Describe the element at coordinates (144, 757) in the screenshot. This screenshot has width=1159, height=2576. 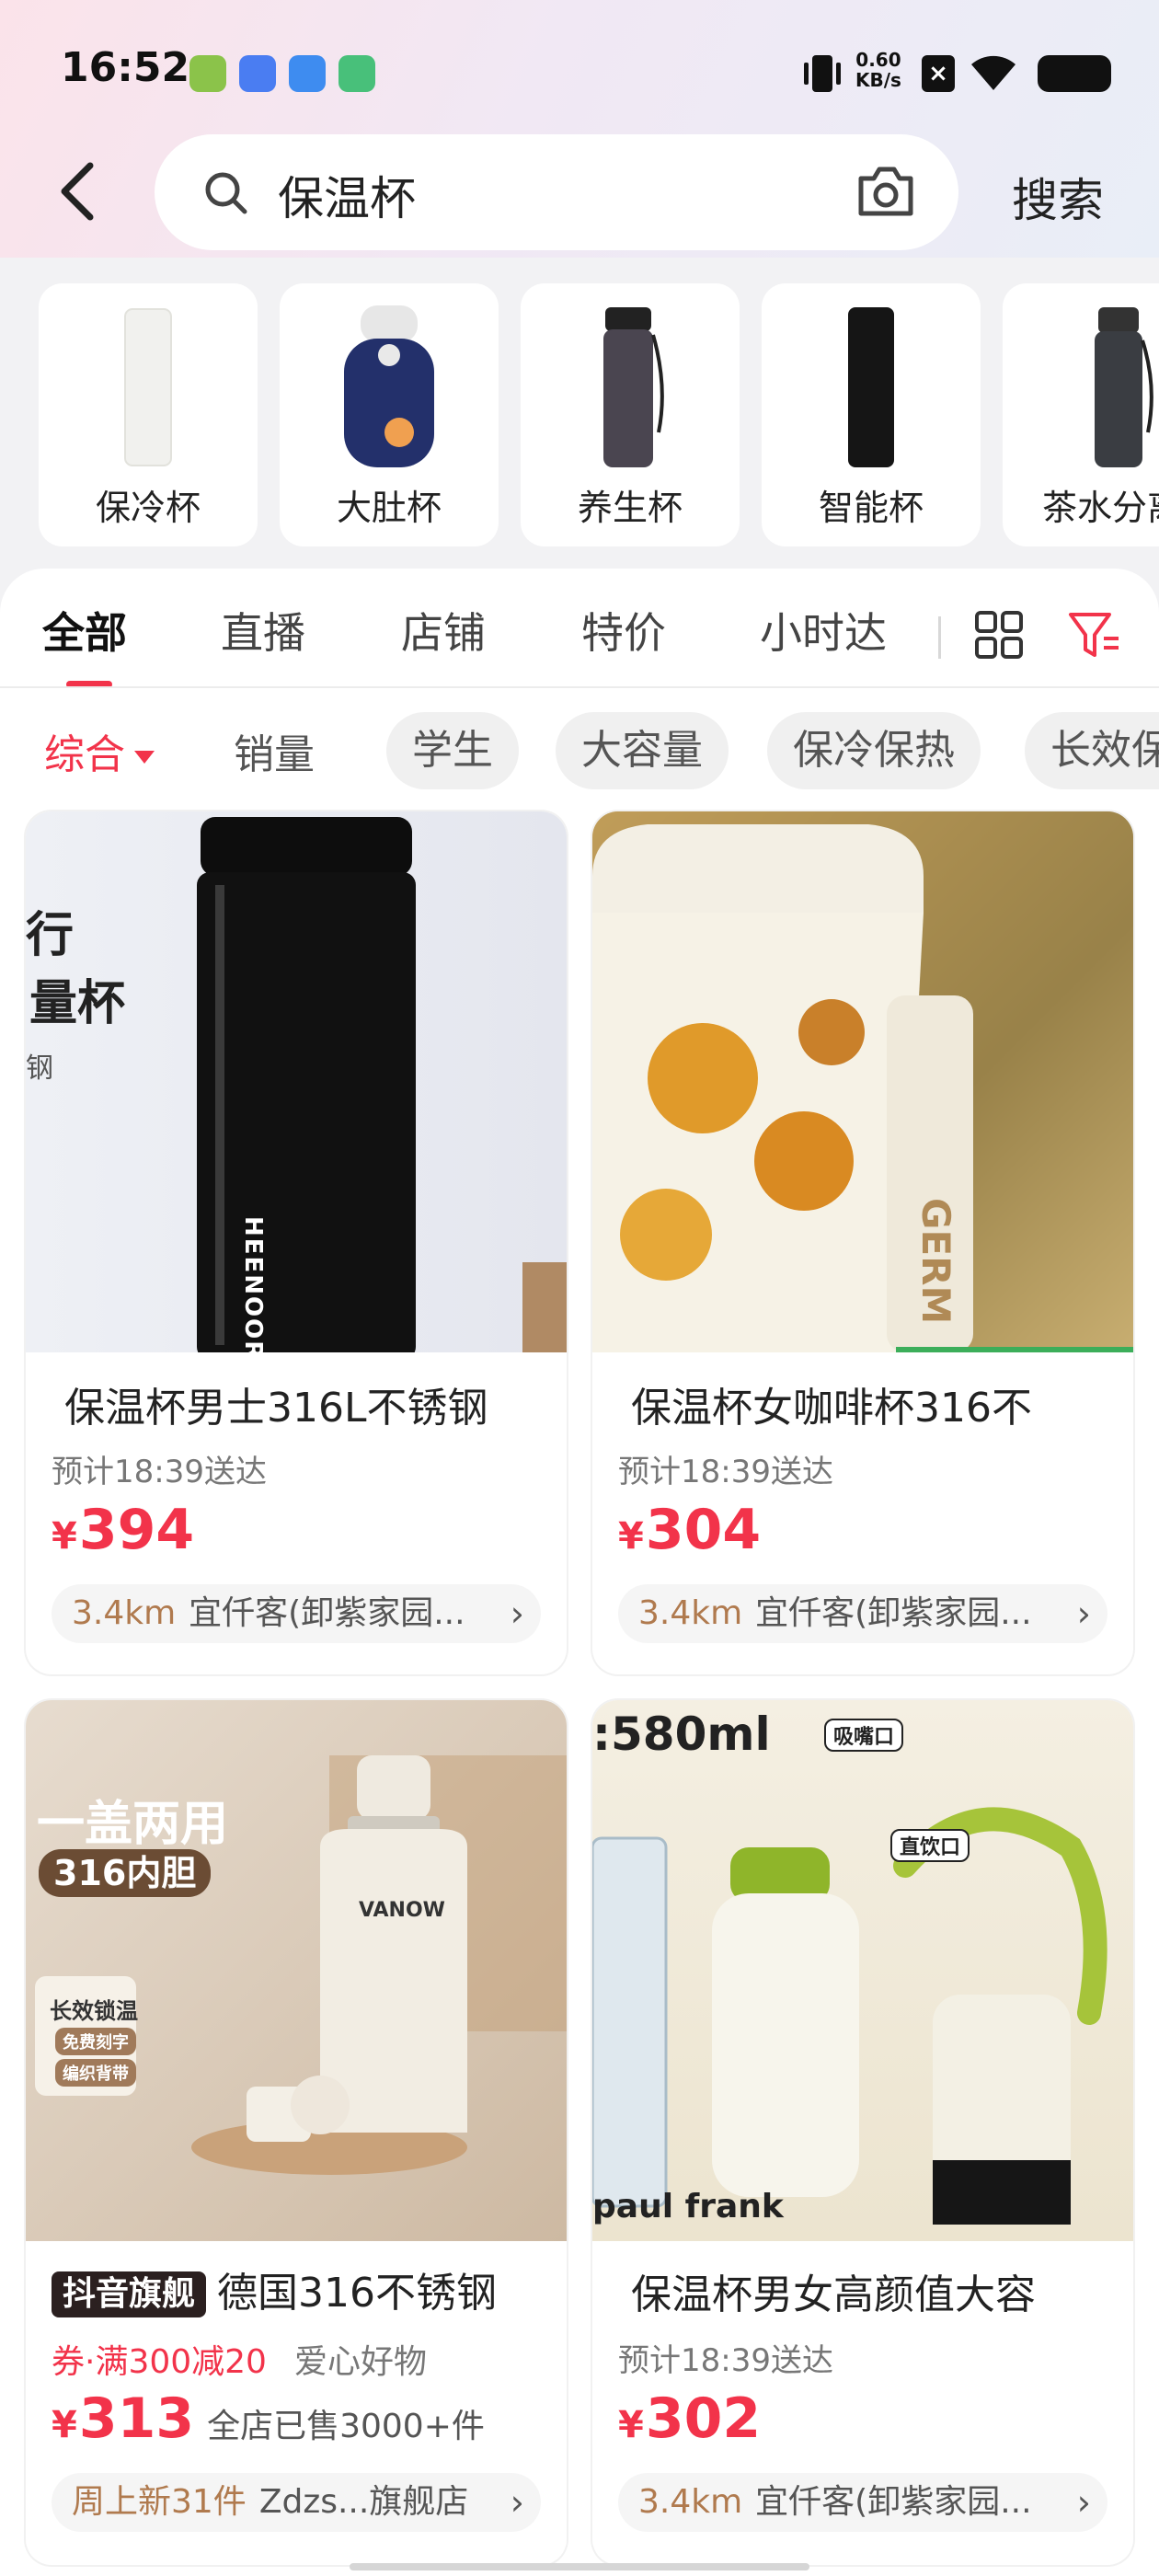
I see `caret-down-icon` at that location.